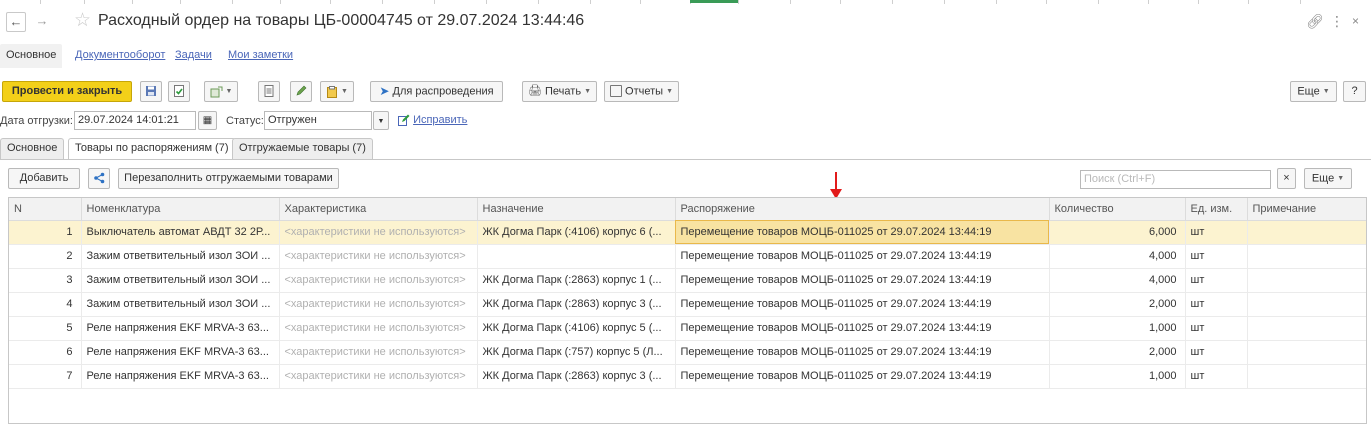 This screenshot has width=1371, height=438. What do you see at coordinates (82, 21) in the screenshot?
I see `favorite-star-icon: ☆` at bounding box center [82, 21].